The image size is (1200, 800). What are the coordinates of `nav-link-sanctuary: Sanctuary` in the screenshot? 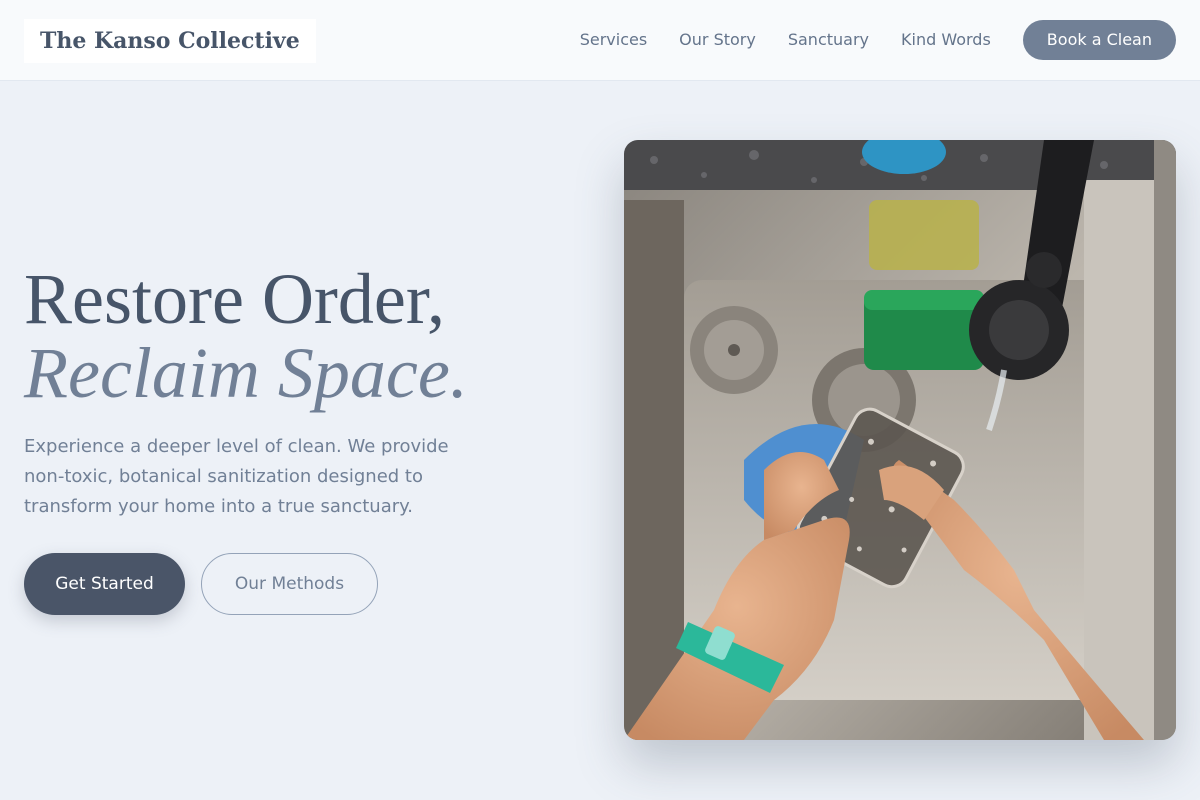 It's located at (828, 40).